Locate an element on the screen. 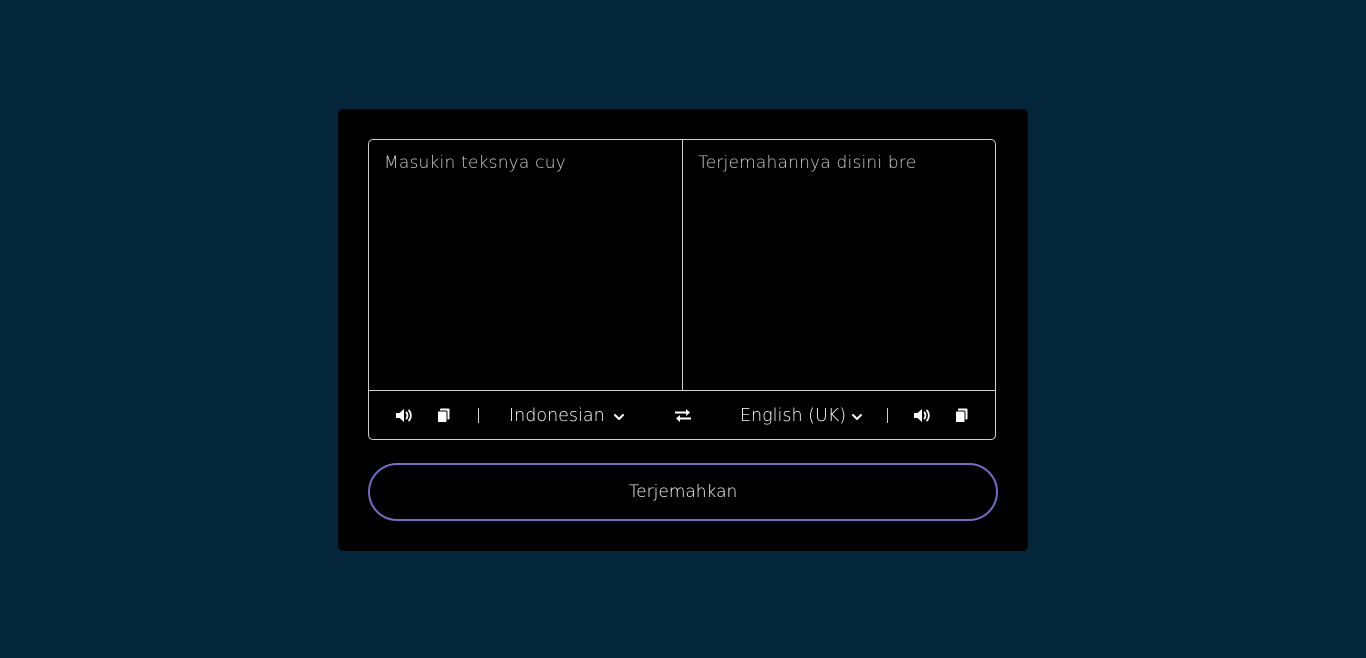 The height and width of the screenshot is (658, 1366). source-language-label: Indonesian is located at coordinates (557, 415).